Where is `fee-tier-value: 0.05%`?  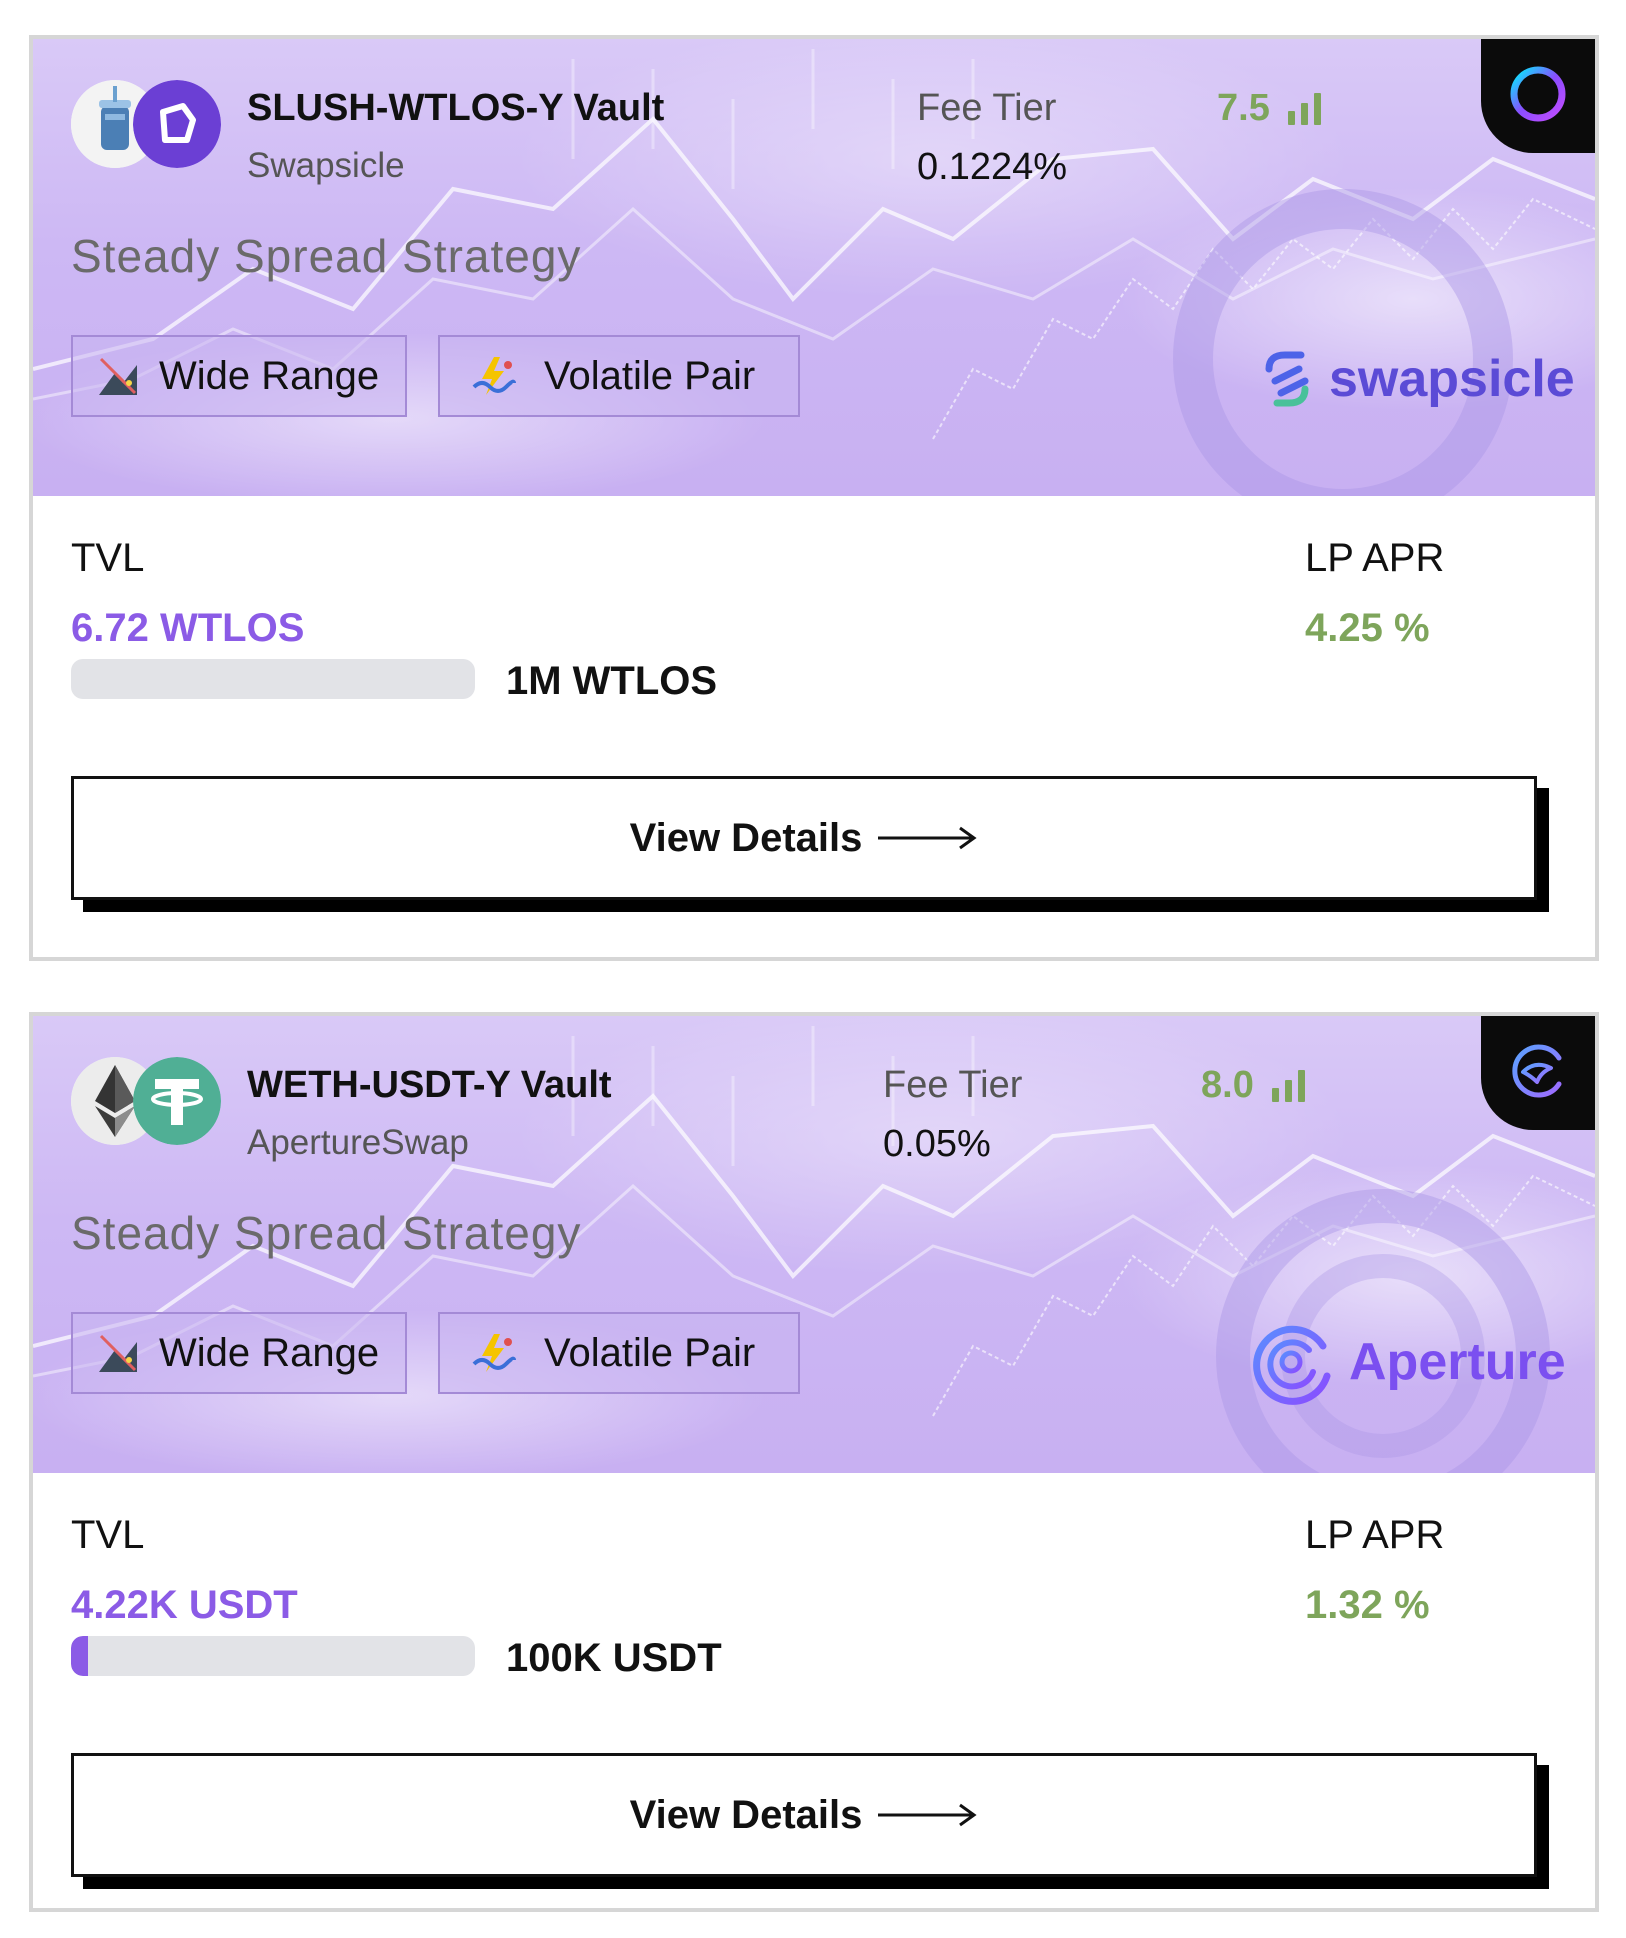 fee-tier-value: 0.05% is located at coordinates (937, 1144).